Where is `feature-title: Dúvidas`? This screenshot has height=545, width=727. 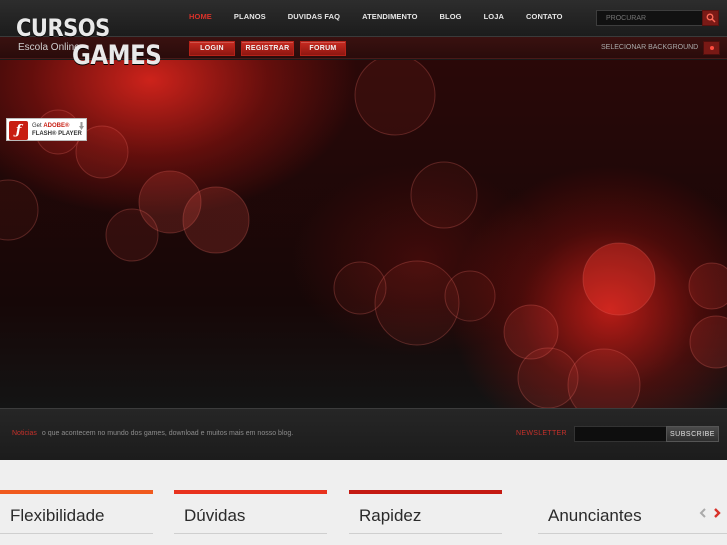
feature-title: Dúvidas is located at coordinates (215, 515).